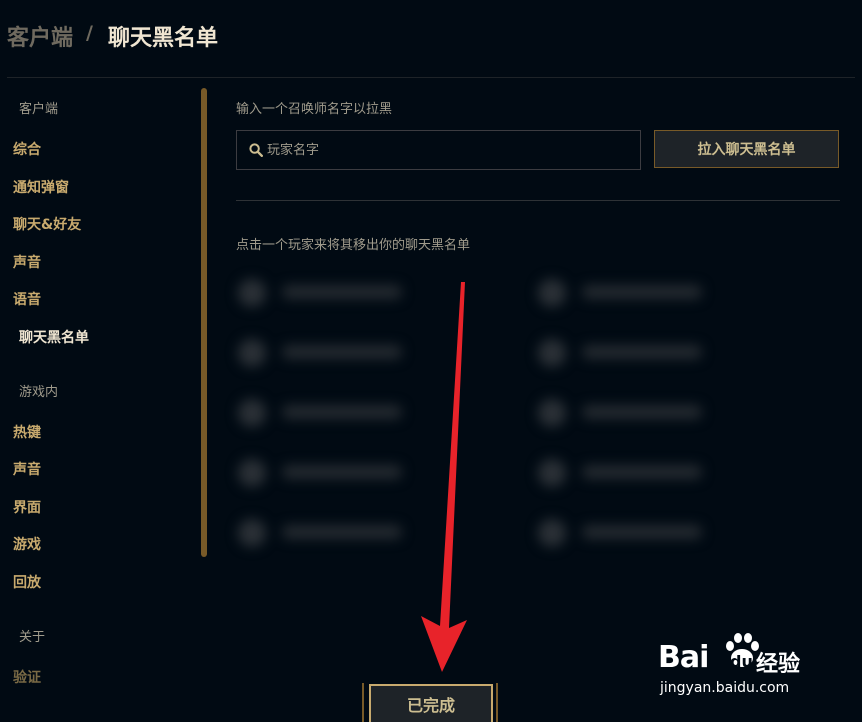  What do you see at coordinates (27, 582) in the screenshot?
I see `sidebar-item-replays: 回放` at bounding box center [27, 582].